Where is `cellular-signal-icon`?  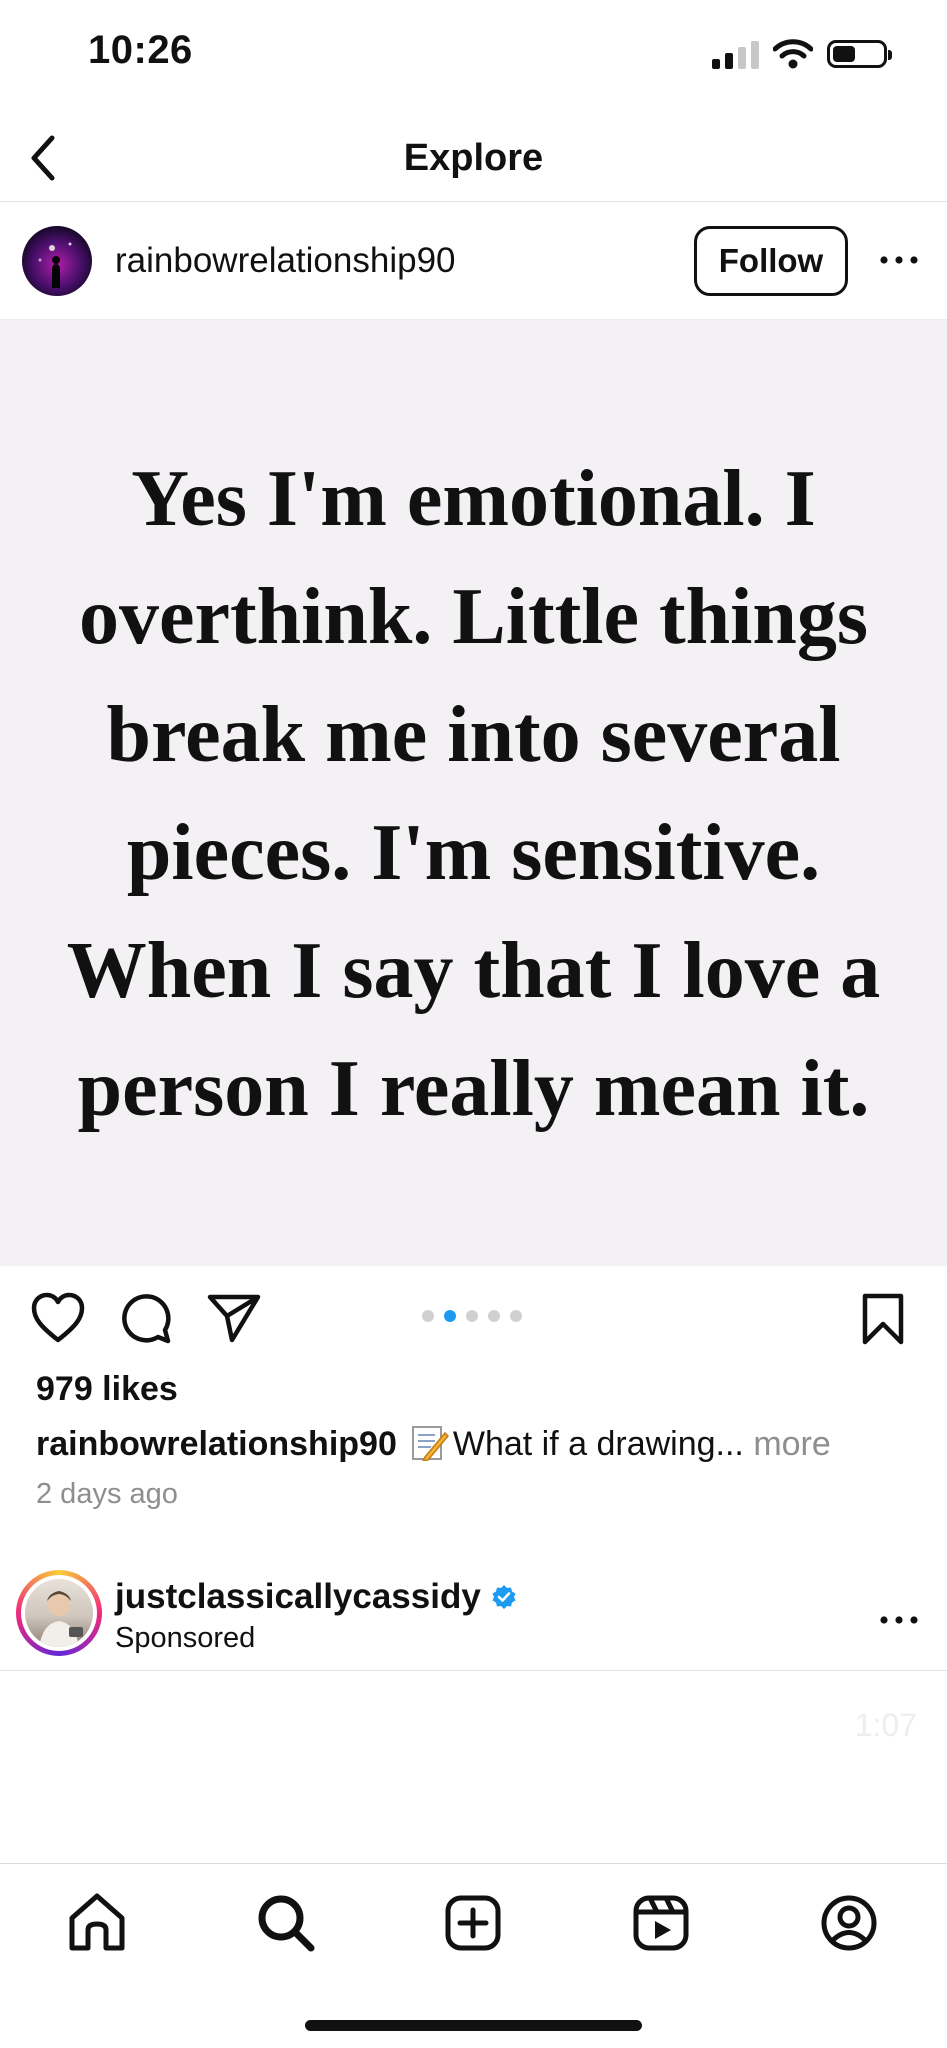 cellular-signal-icon is located at coordinates (735, 54).